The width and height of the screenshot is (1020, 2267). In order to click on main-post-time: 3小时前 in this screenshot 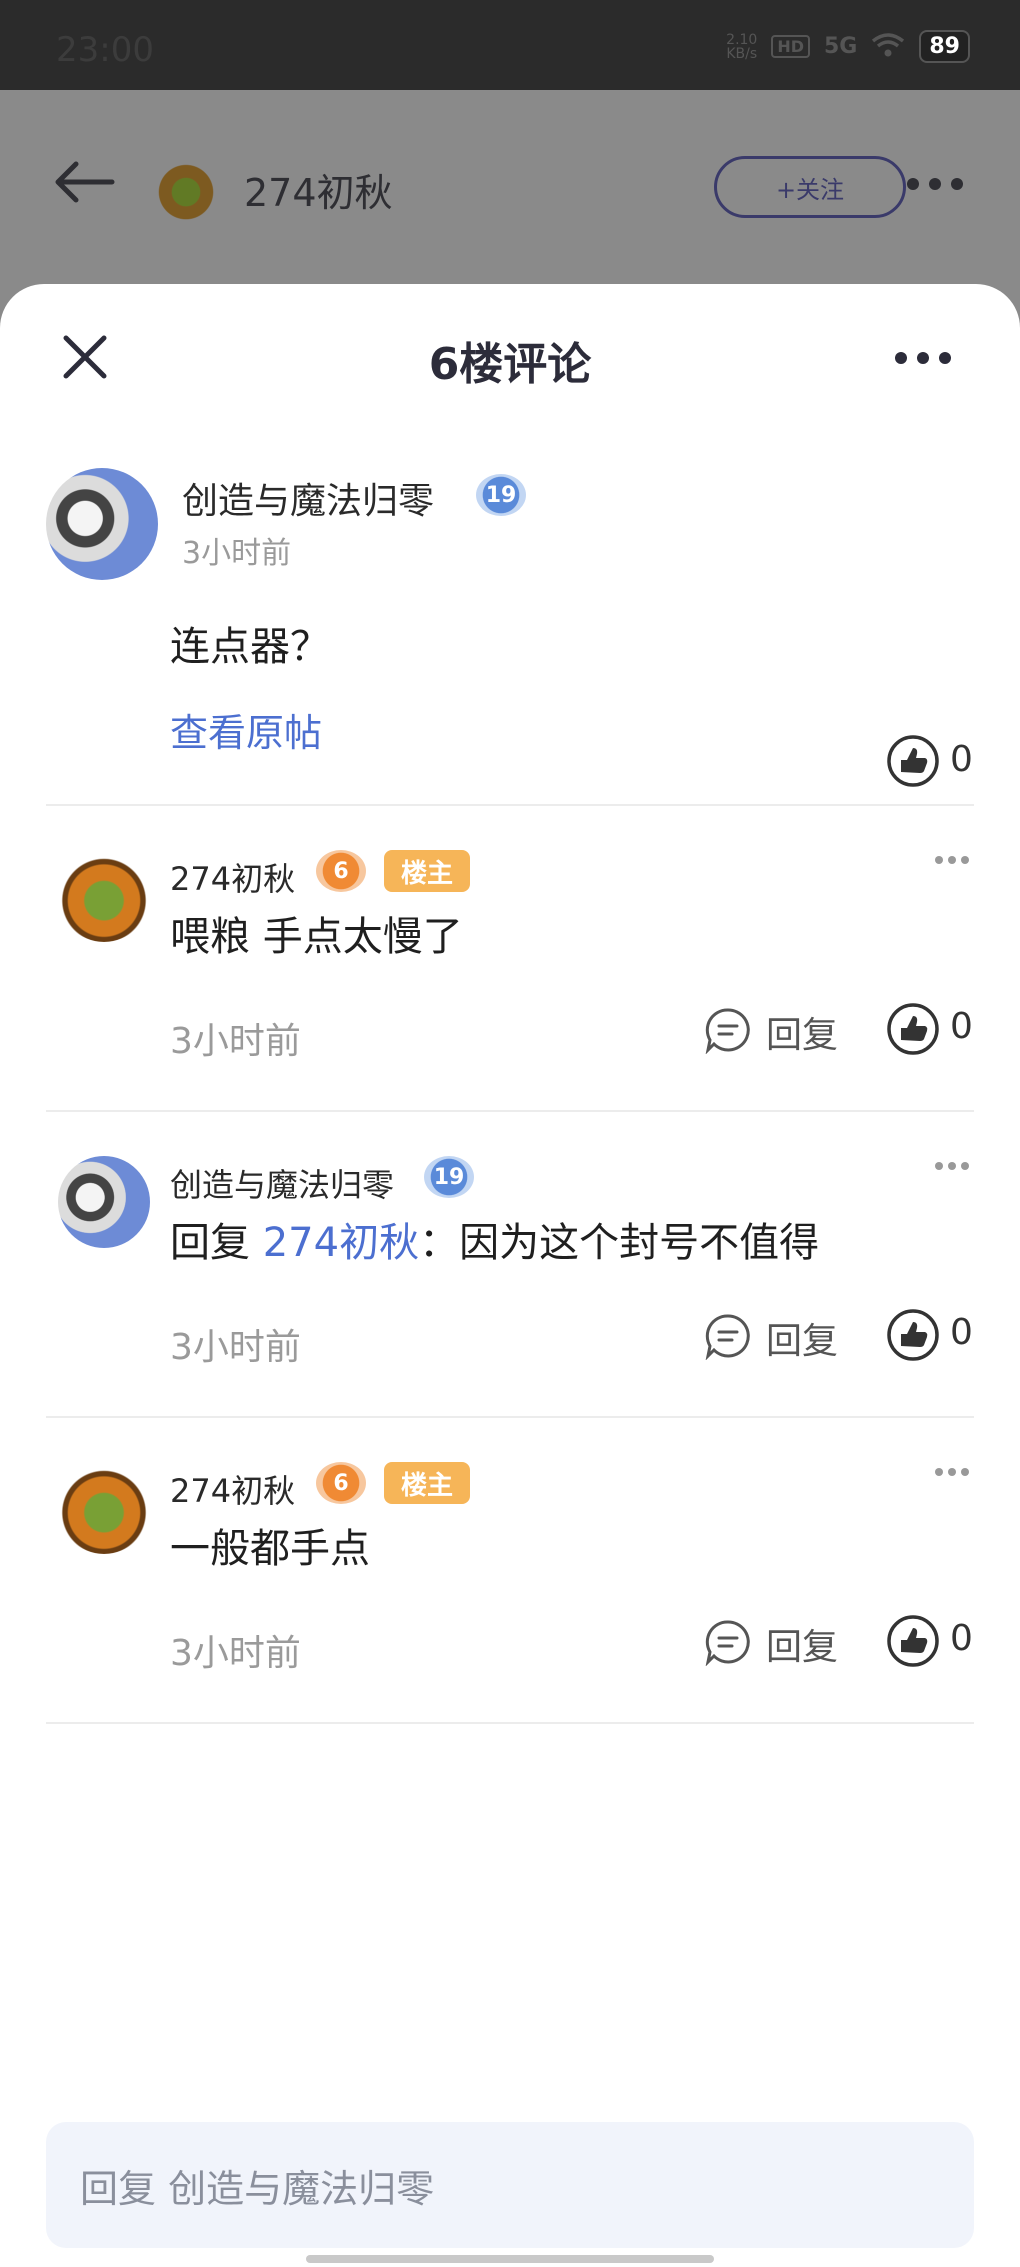, I will do `click(237, 553)`.